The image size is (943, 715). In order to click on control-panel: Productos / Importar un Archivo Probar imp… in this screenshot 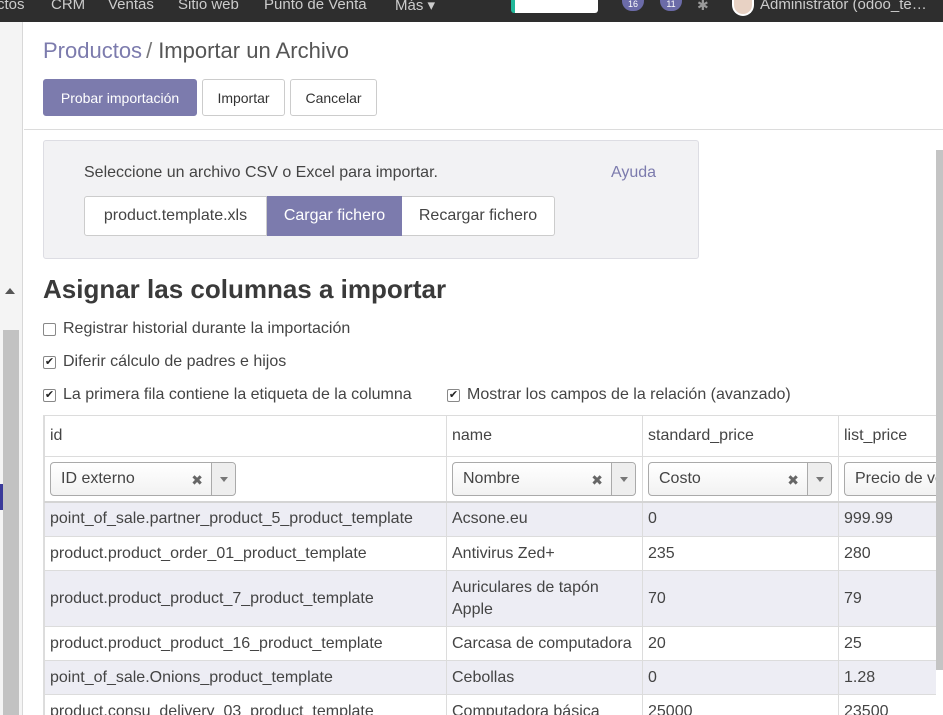, I will do `click(483, 76)`.